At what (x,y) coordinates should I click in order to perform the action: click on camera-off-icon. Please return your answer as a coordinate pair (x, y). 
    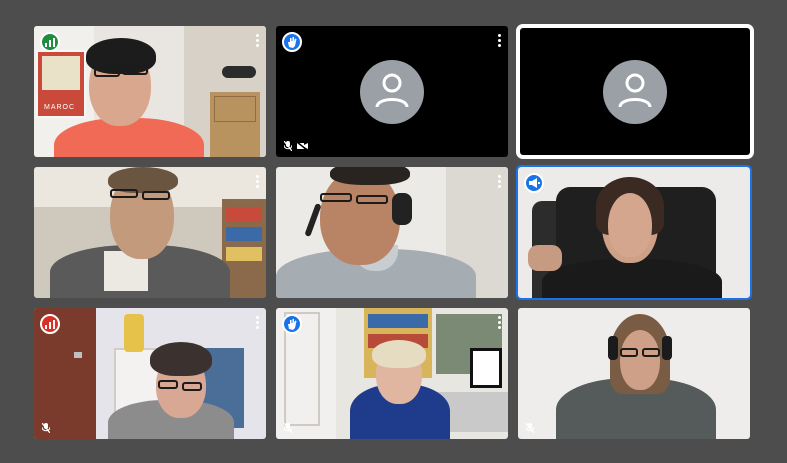
    Looking at the image, I should click on (302, 146).